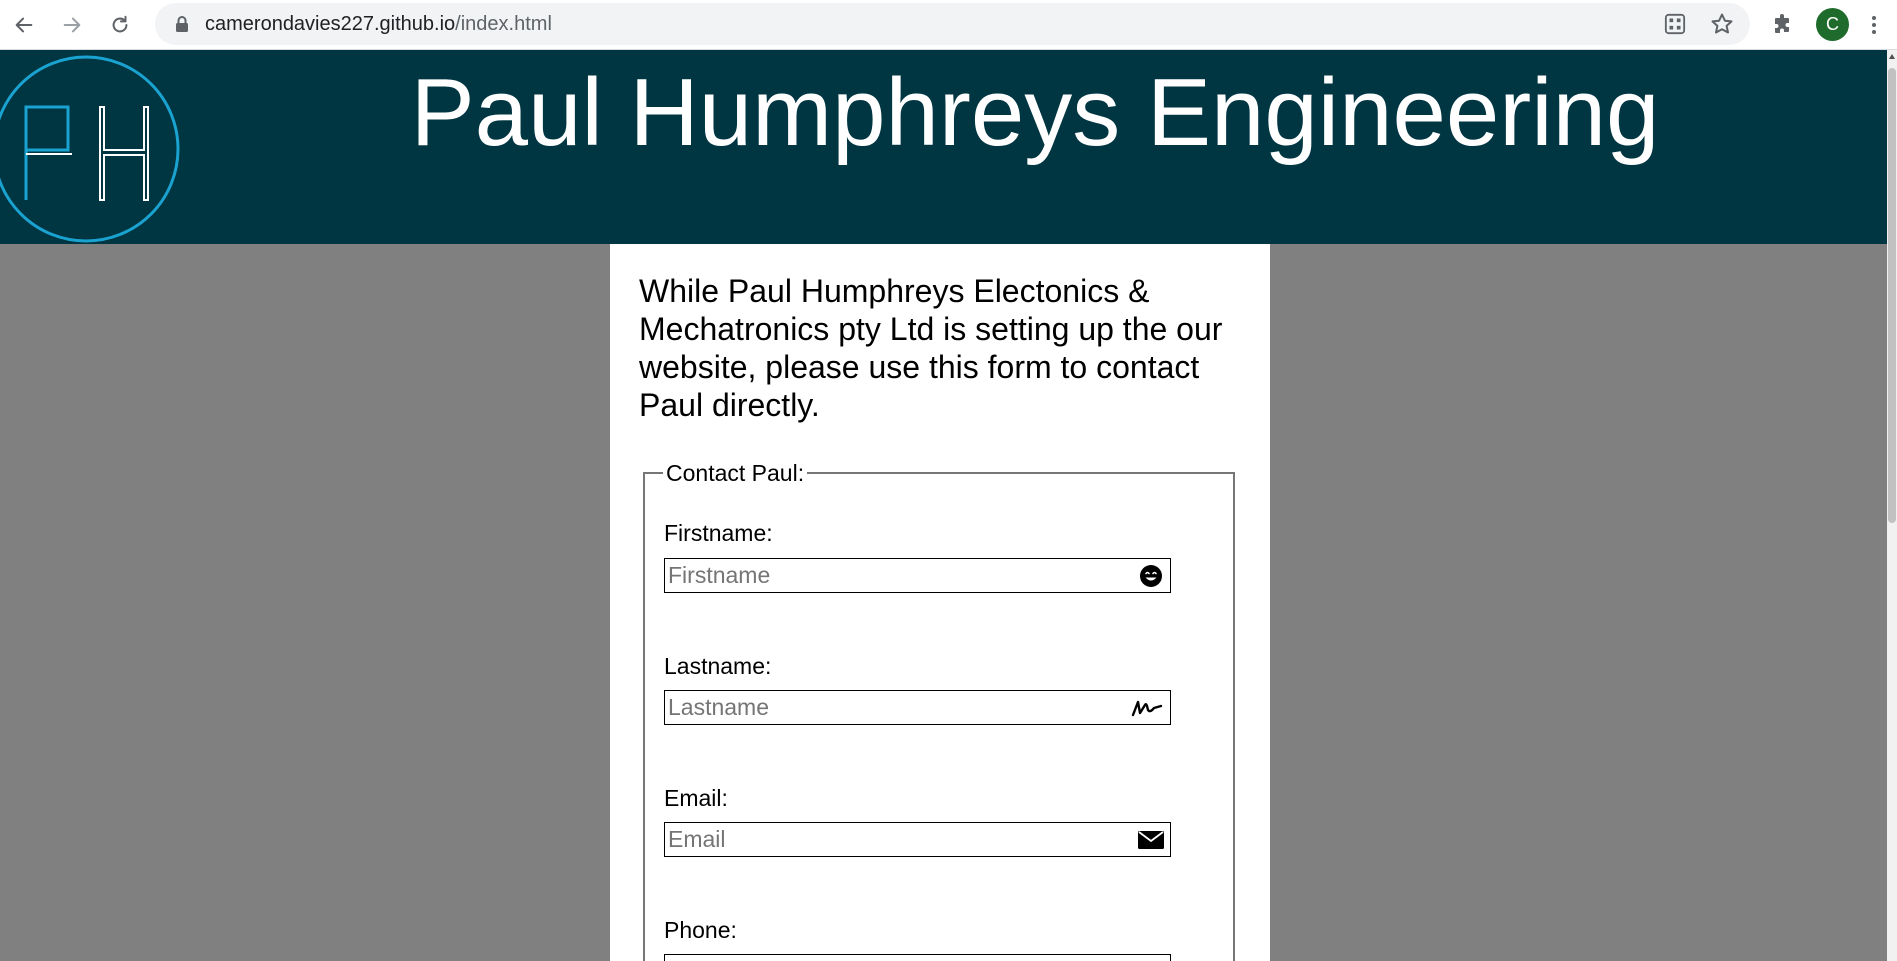 The width and height of the screenshot is (1897, 961). I want to click on reload-button, so click(120, 25).